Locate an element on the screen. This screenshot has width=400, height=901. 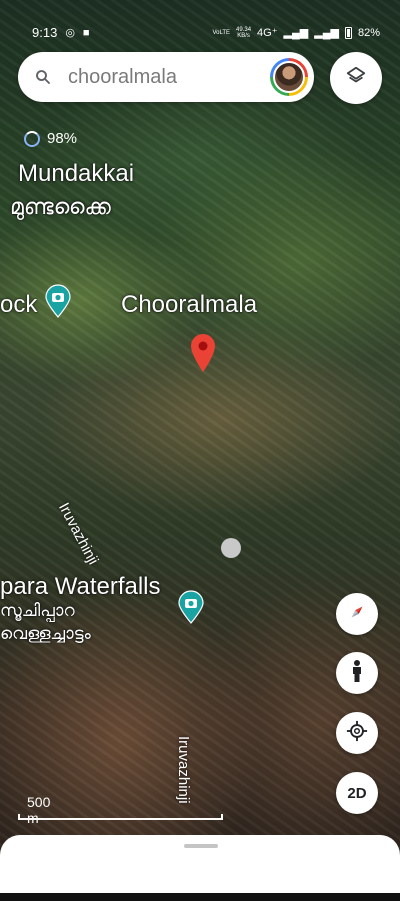
network-type: 4G⁺ is located at coordinates (267, 33).